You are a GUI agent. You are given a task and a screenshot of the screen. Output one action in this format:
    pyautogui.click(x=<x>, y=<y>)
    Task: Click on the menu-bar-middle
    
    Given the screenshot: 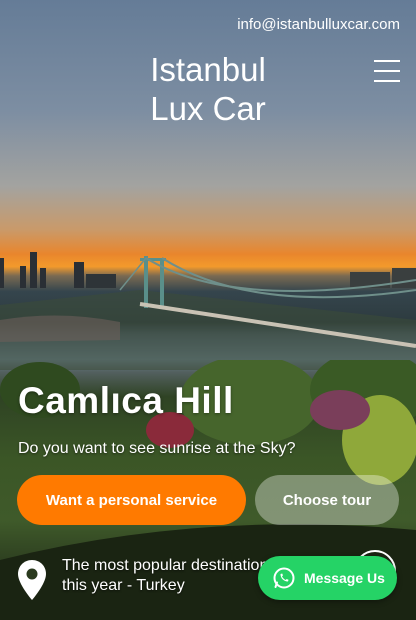 What is the action you would take?
    pyautogui.click(x=387, y=71)
    